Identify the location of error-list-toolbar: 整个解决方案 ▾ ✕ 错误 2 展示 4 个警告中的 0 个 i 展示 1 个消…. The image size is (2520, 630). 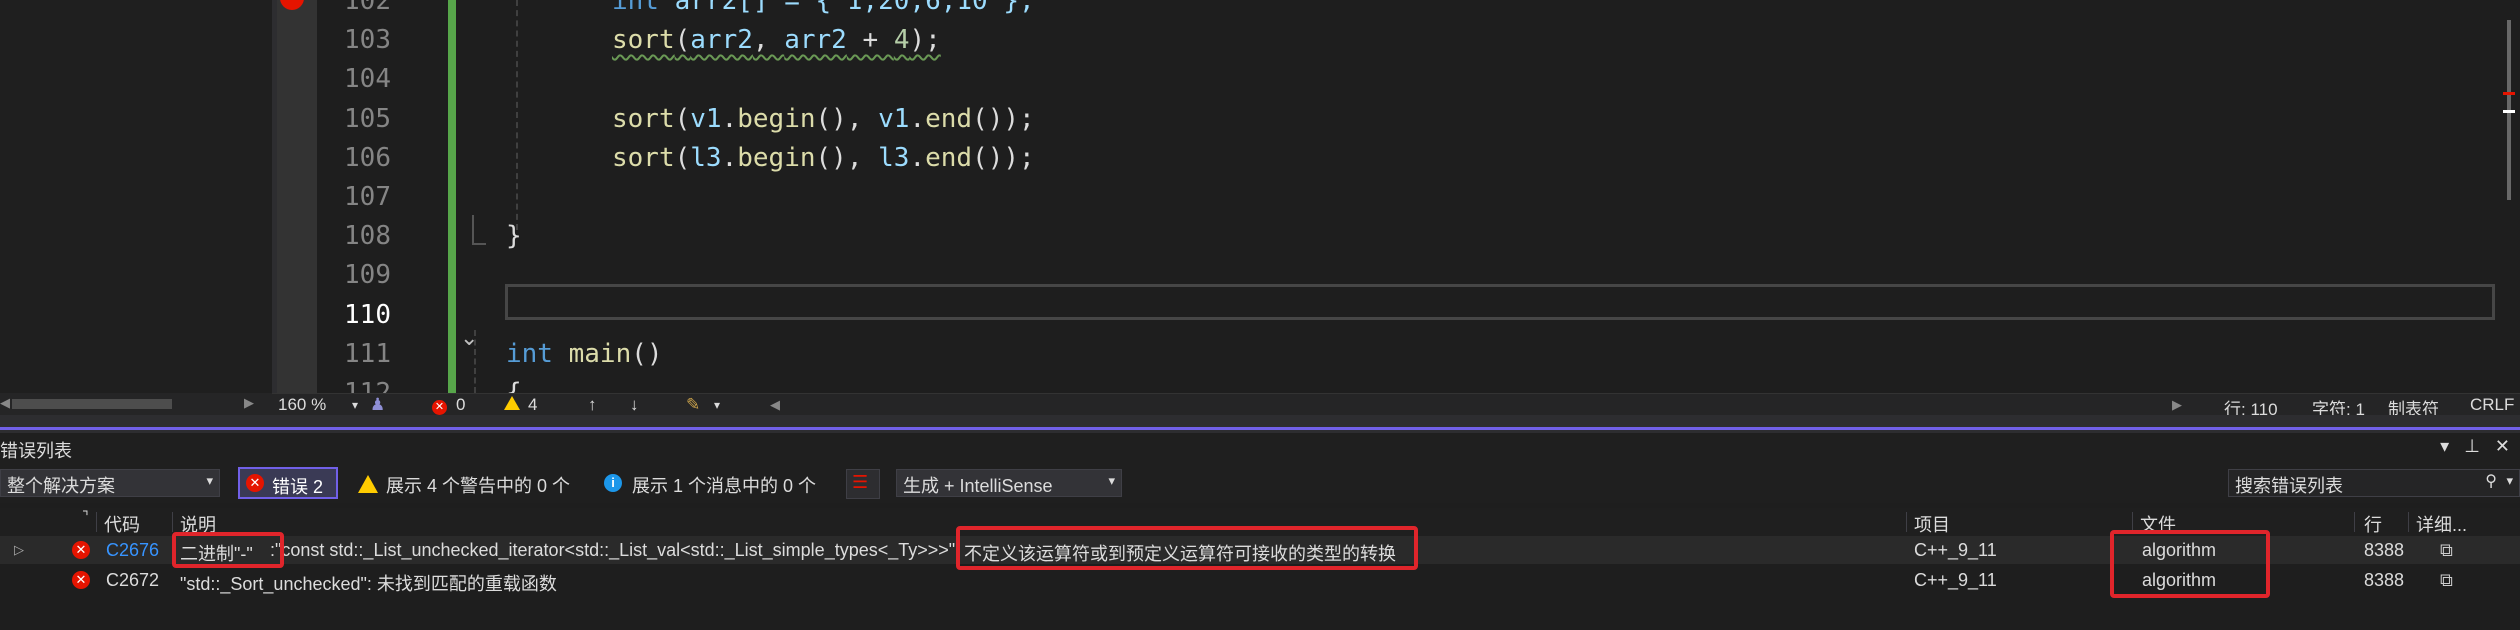
(1260, 483).